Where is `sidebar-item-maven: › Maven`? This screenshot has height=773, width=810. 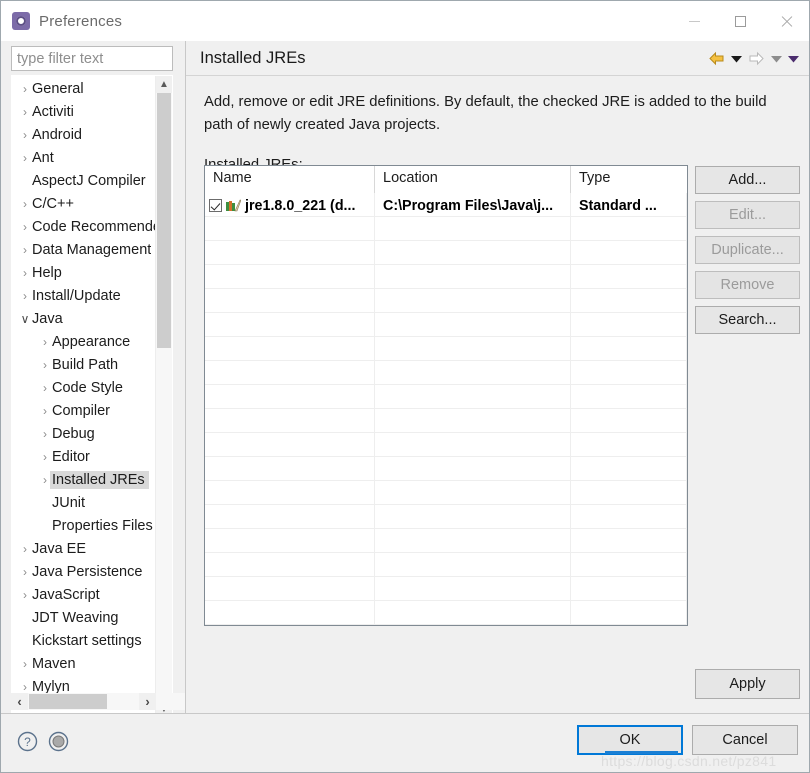
sidebar-item-maven: › Maven is located at coordinates (85, 663).